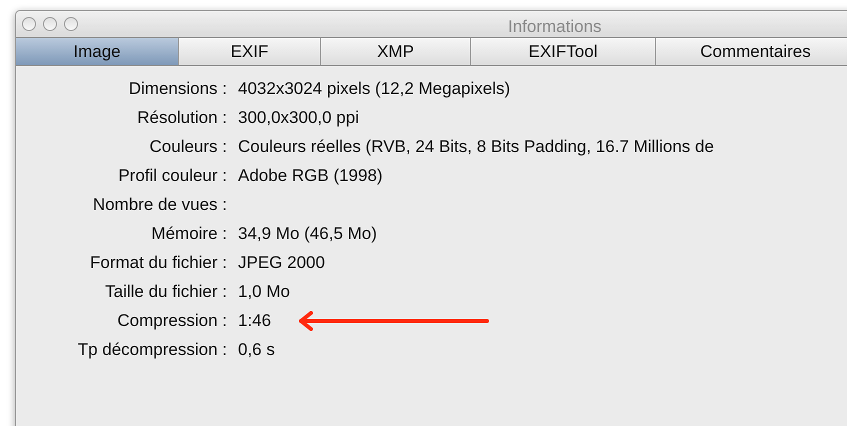  Describe the element at coordinates (281, 263) in the screenshot. I see `field-value: JPEG 2000` at that location.